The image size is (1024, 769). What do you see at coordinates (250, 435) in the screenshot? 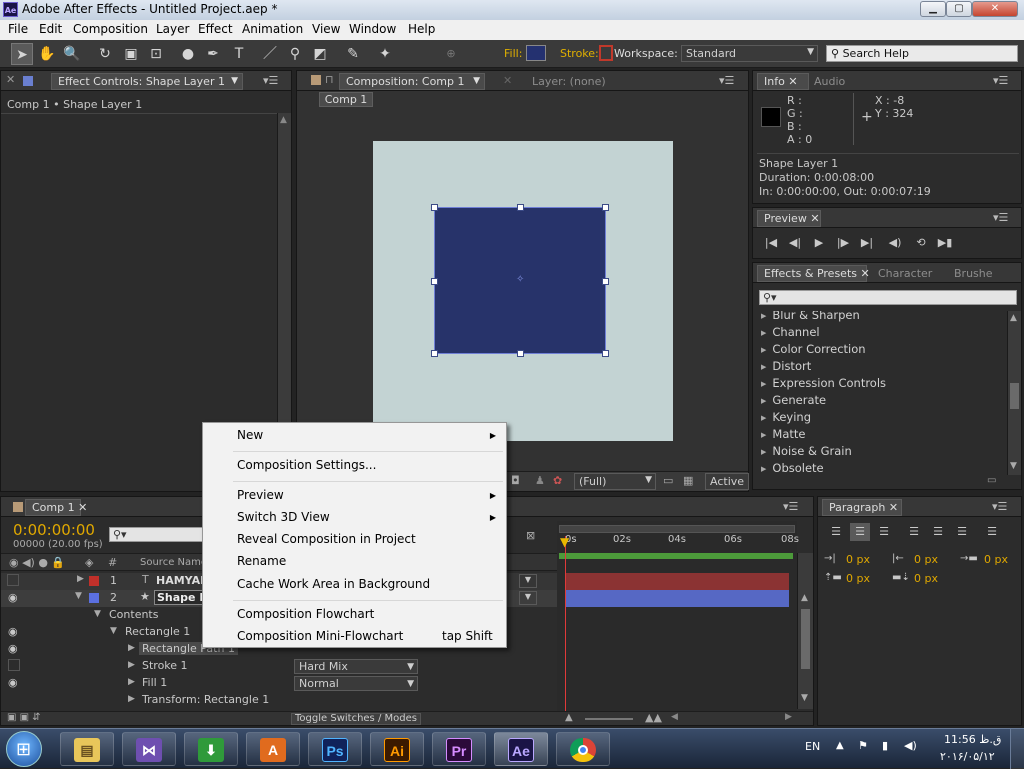
I see `menu-item-new: New` at bounding box center [250, 435].